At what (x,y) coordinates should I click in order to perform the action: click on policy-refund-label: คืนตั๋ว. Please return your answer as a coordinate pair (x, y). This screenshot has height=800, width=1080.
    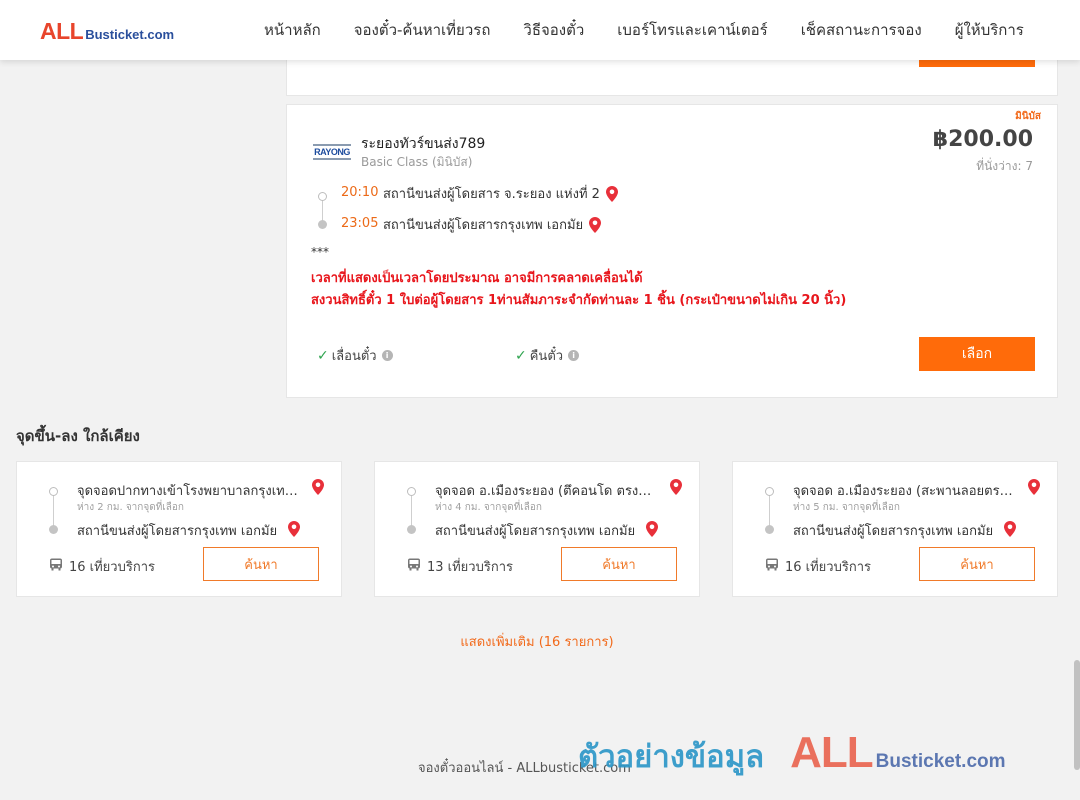
    Looking at the image, I should click on (546, 356).